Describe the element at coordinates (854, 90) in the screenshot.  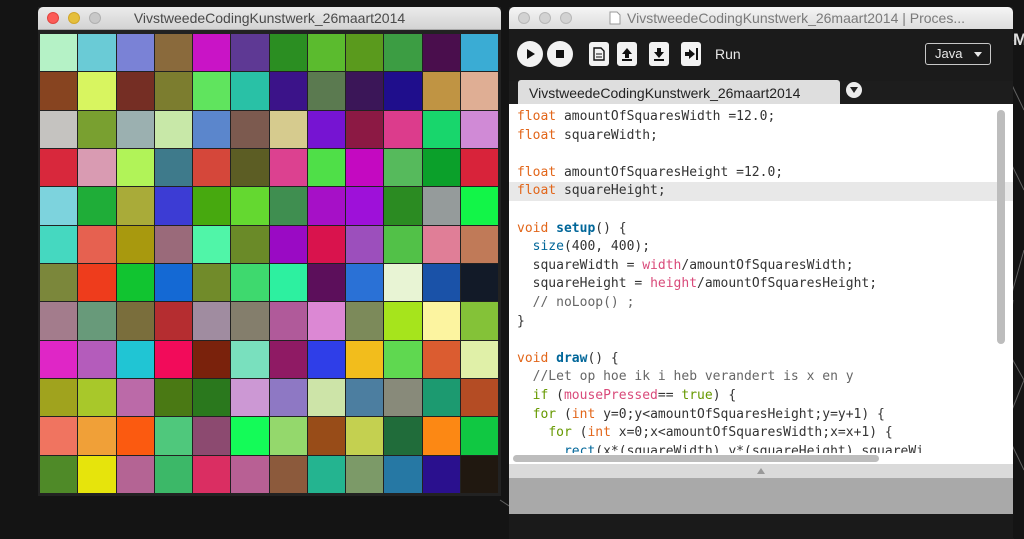
I see `tab-menu-button` at that location.